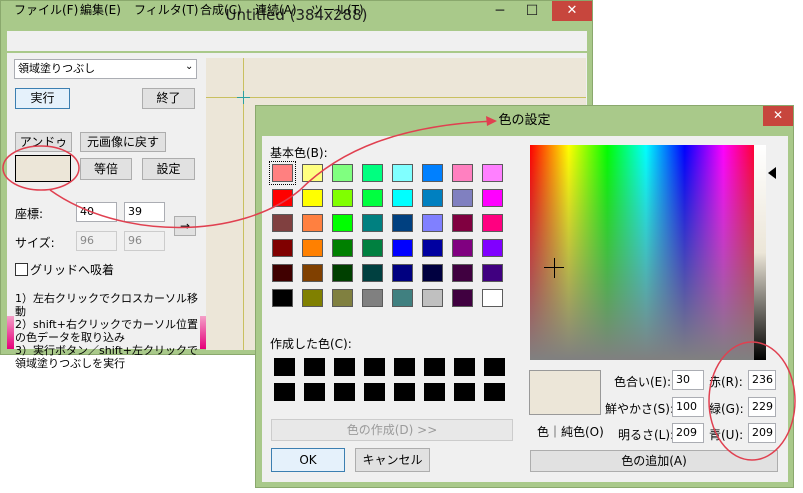  I want to click on annotation-arrow, so click(272, 174).